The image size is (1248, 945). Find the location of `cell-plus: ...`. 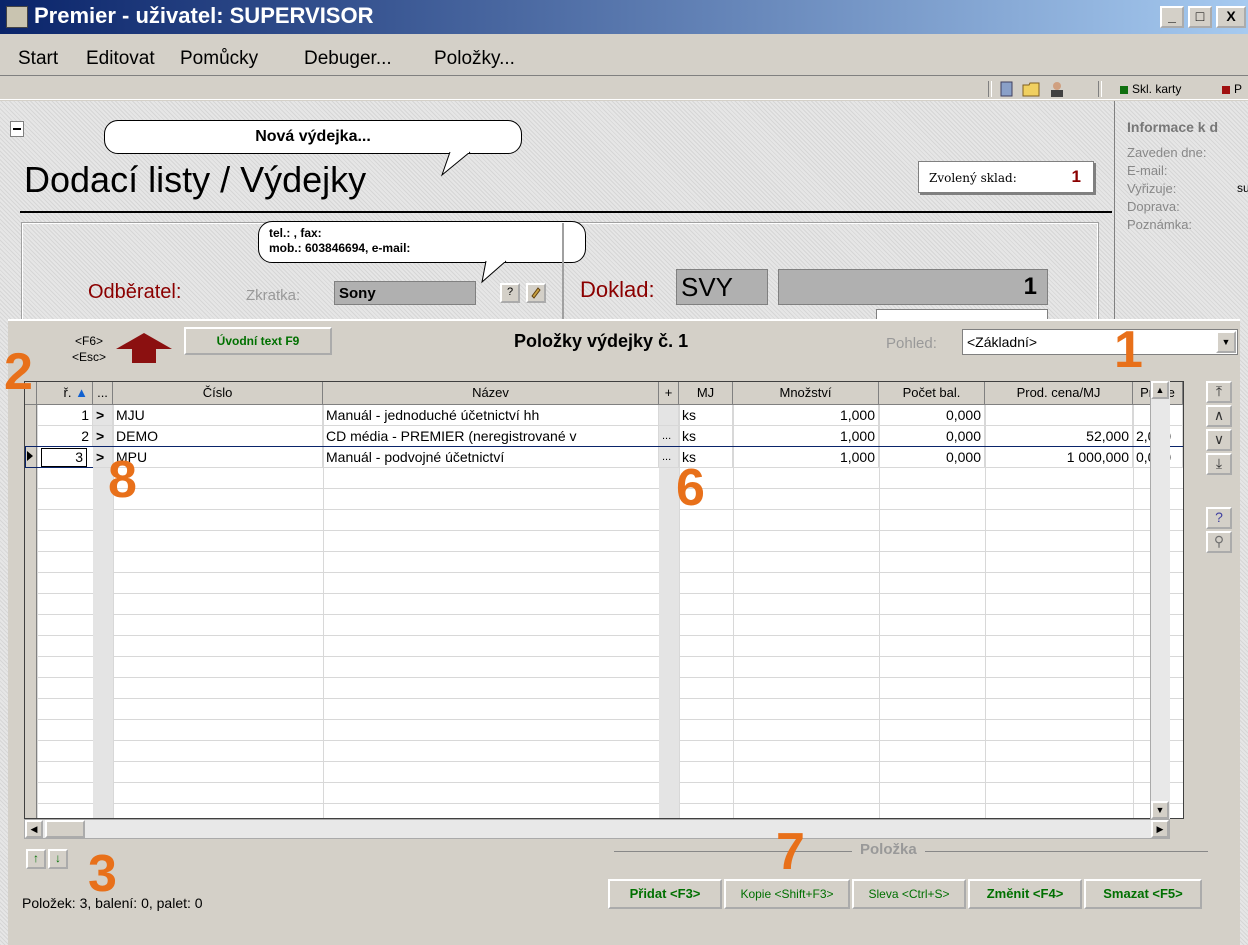

cell-plus: ... is located at coordinates (669, 436).